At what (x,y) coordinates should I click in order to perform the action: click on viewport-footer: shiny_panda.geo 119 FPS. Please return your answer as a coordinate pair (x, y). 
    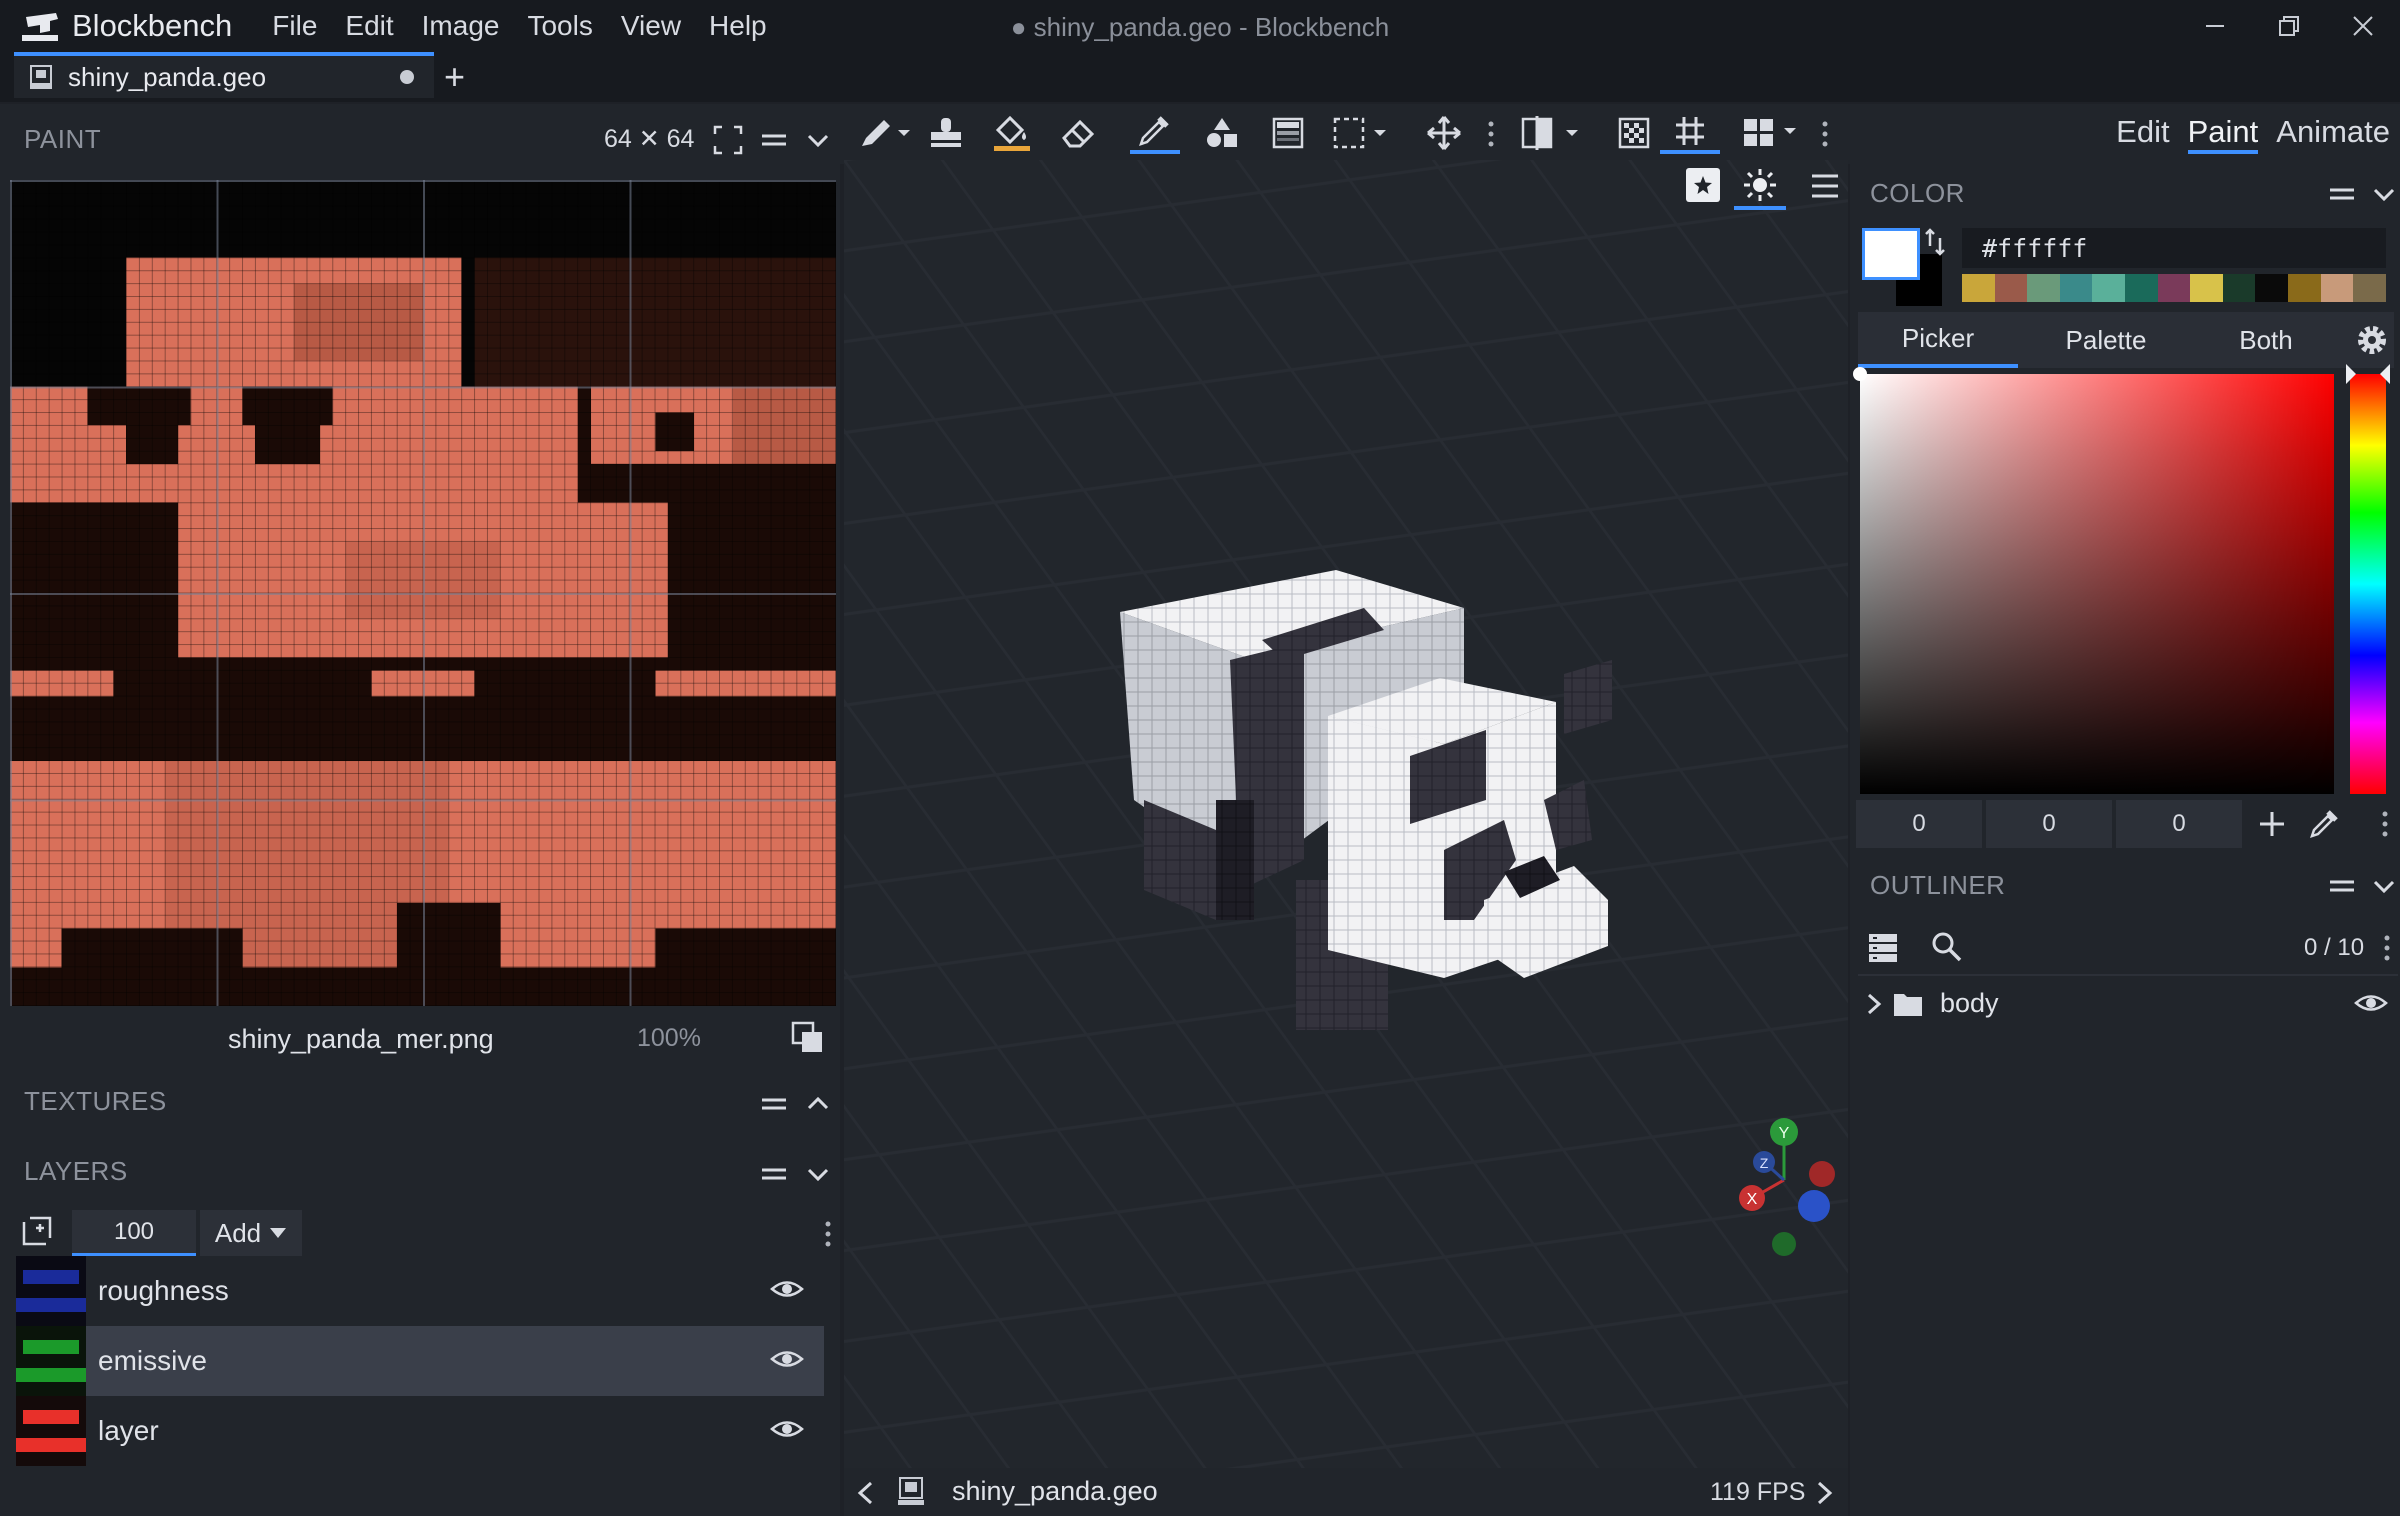
    Looking at the image, I should click on (1346, 1492).